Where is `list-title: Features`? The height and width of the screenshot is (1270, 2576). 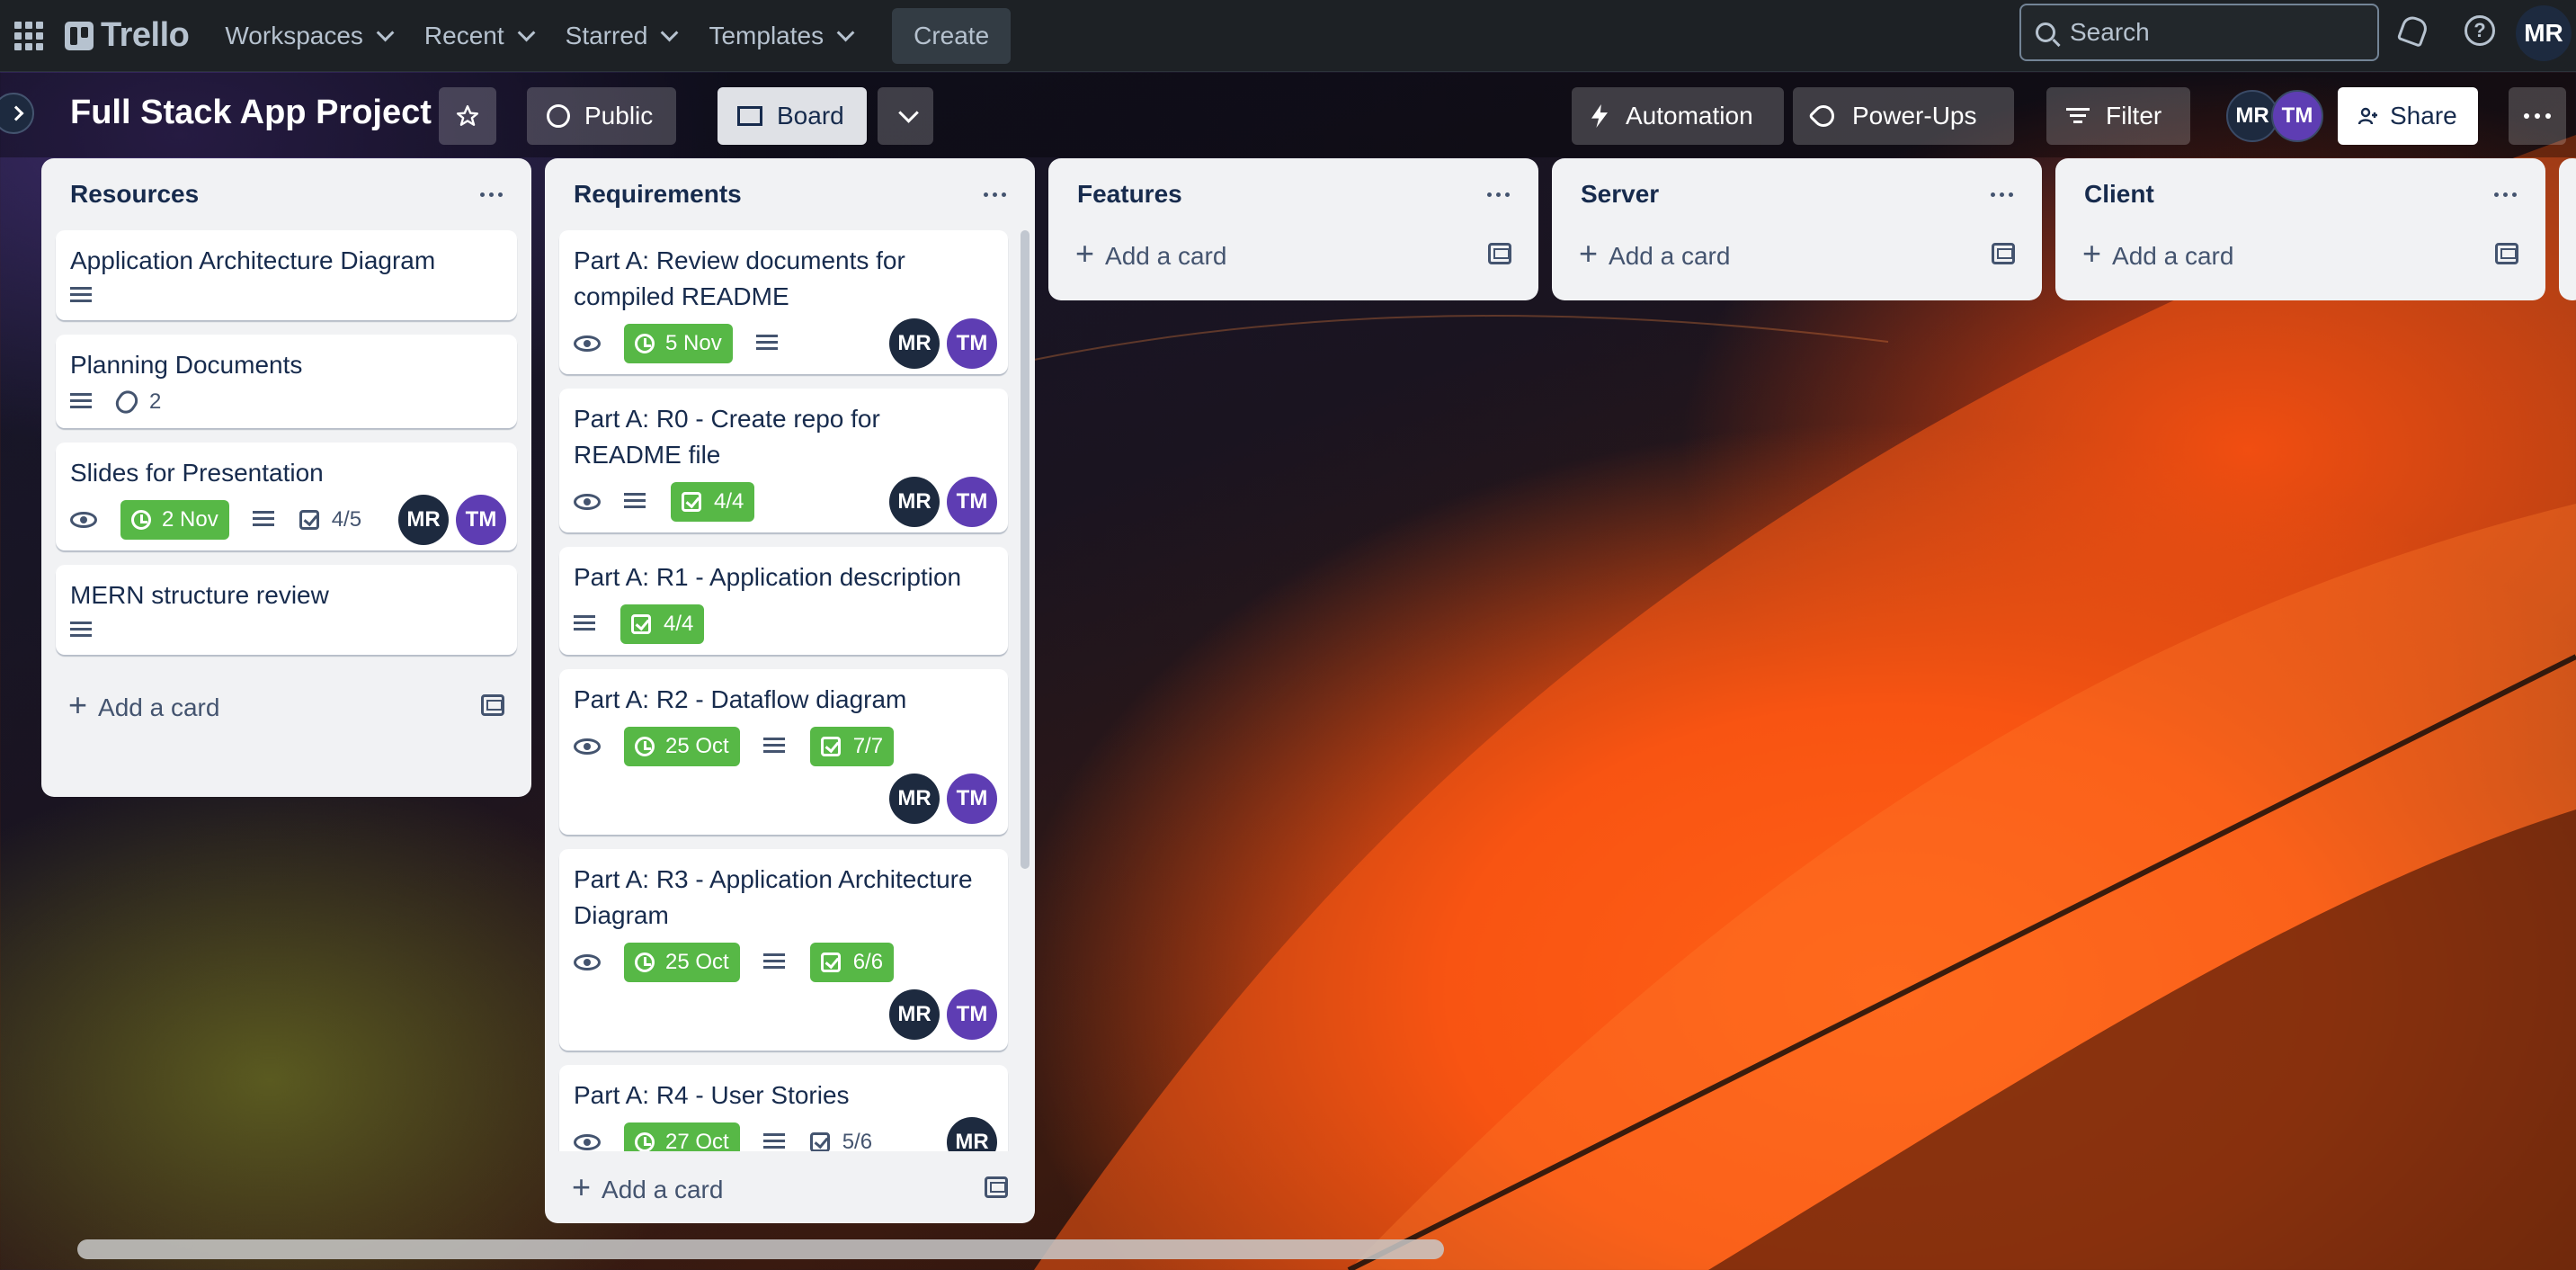 list-title: Features is located at coordinates (1130, 194).